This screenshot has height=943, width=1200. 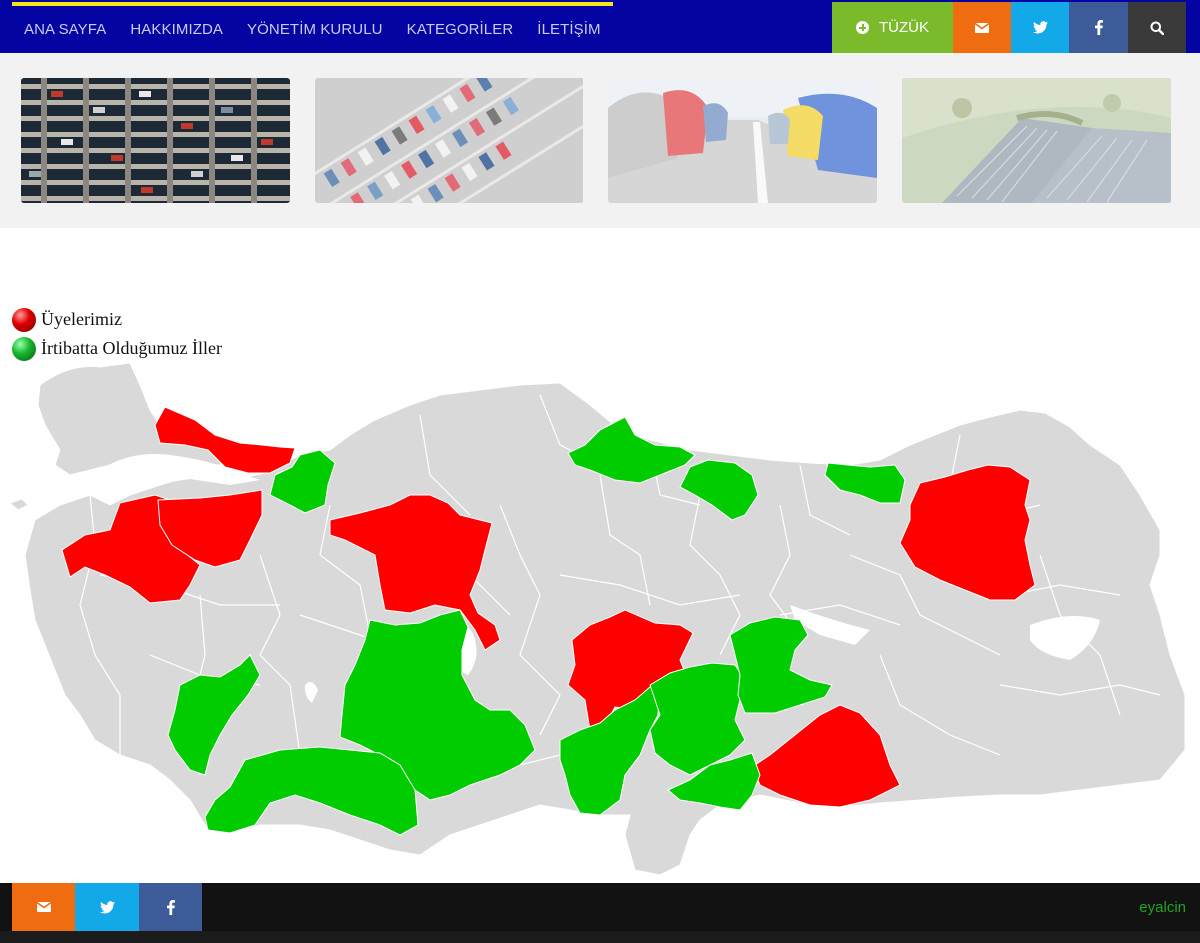 I want to click on twitter-button, so click(x=1040, y=27).